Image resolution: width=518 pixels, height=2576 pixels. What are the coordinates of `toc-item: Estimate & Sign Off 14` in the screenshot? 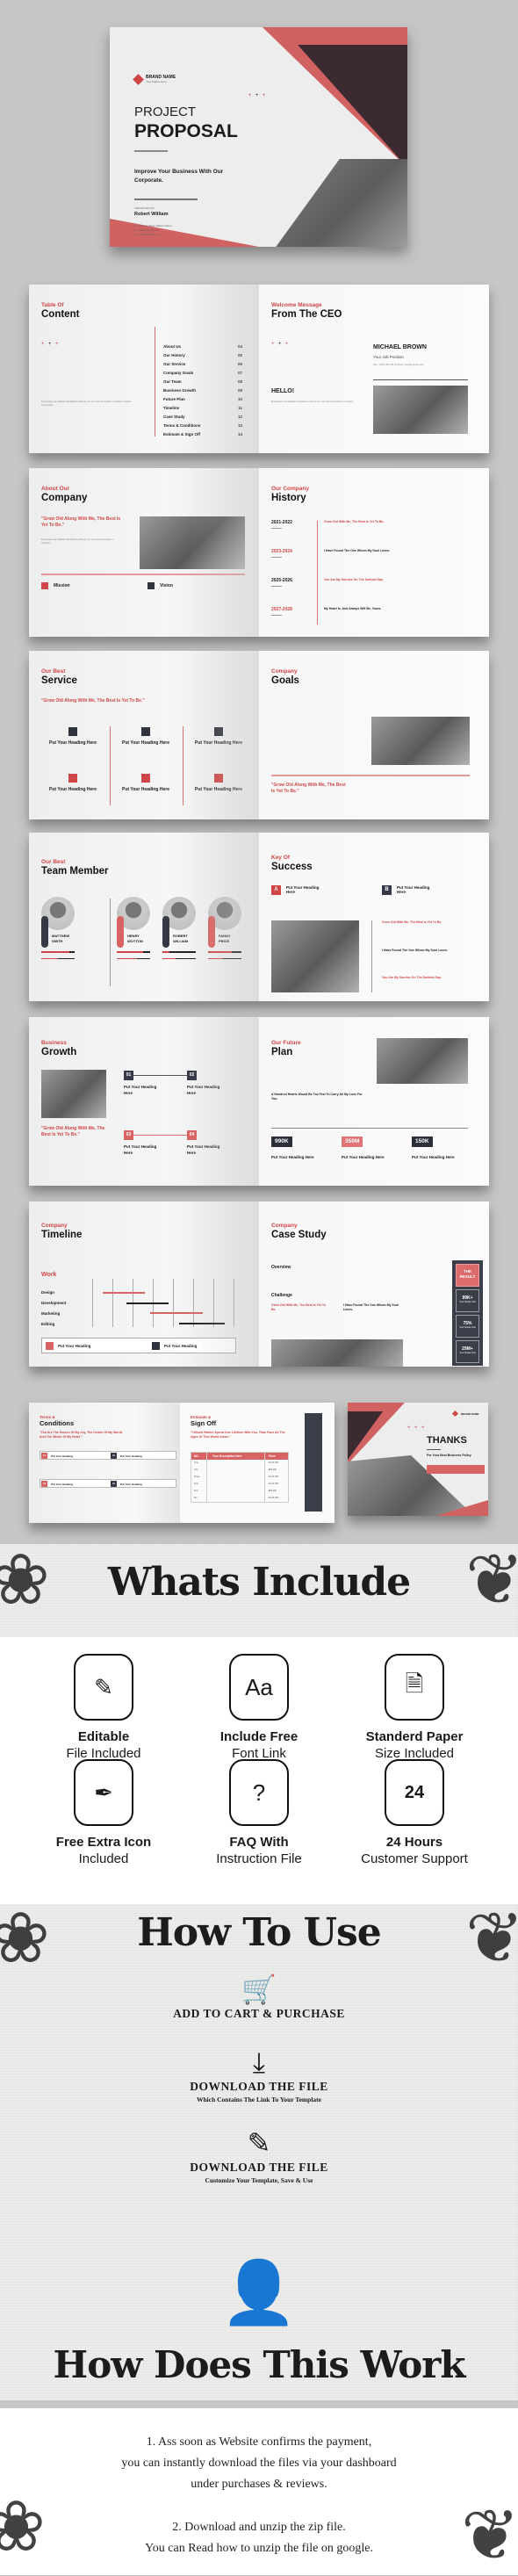 It's located at (202, 436).